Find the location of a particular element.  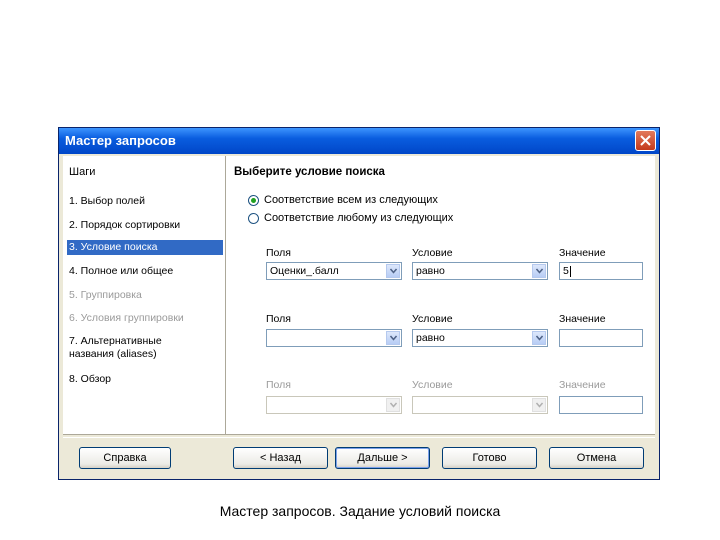

field-label-2: Поля is located at coordinates (278, 319).